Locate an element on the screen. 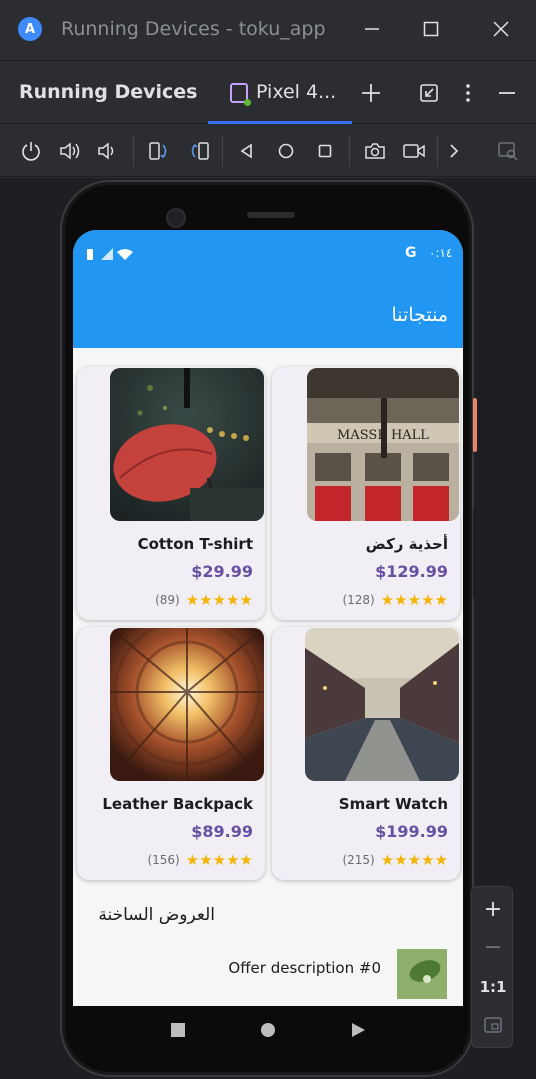  product-card: MASSE HALL أحذية ركض $129.99 (128) ★★★★★ is located at coordinates (366, 493).